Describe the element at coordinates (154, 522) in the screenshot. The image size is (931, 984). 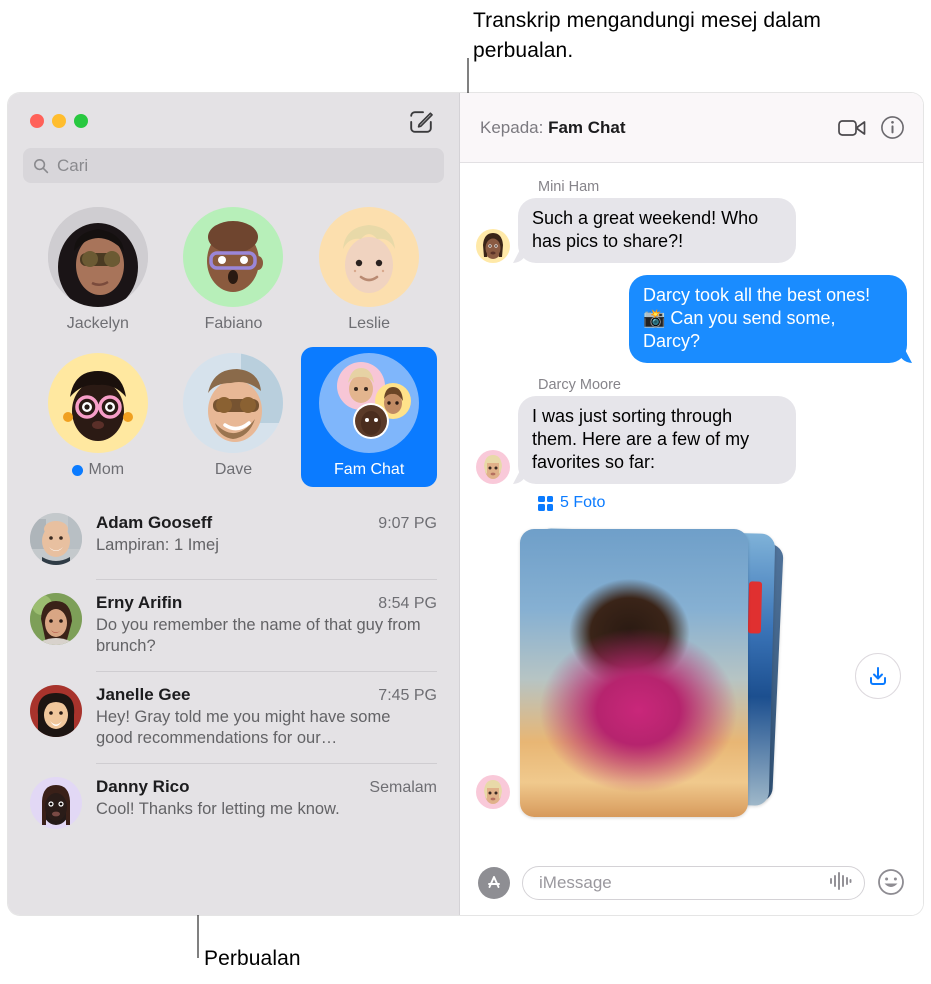
I see `conversation-name: Adam Gooseff` at that location.